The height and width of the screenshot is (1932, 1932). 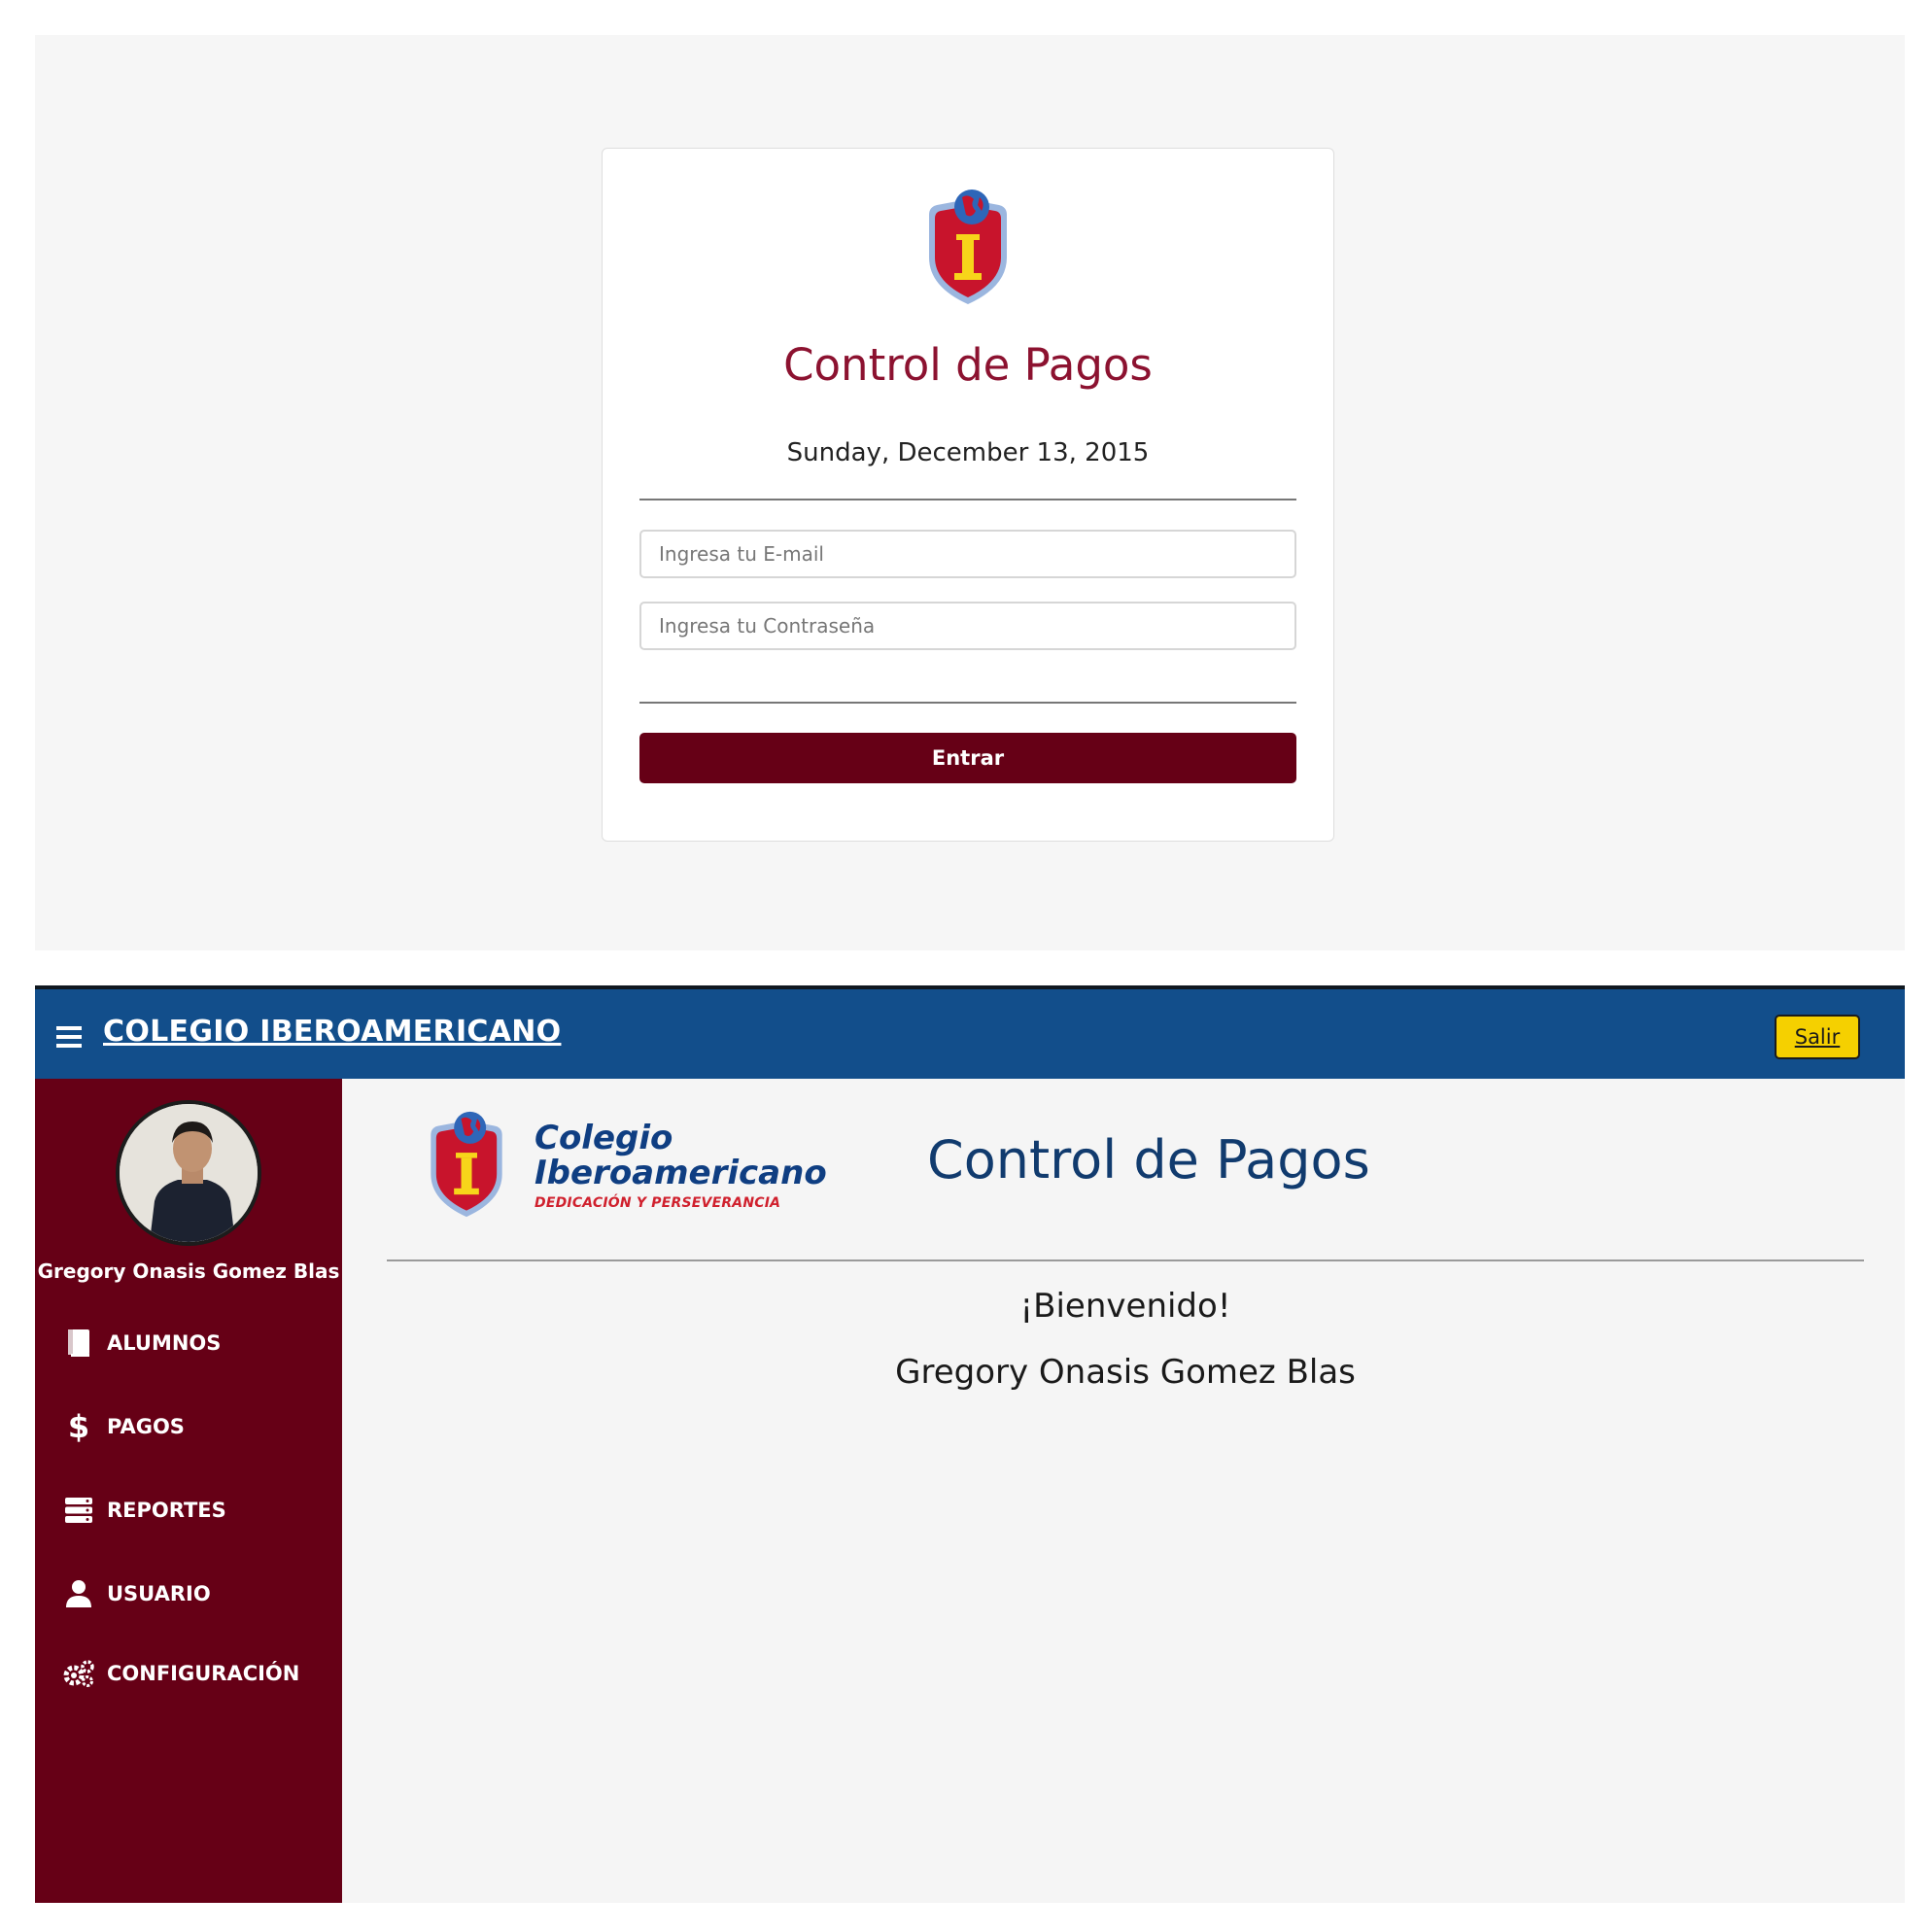 I want to click on dollar-icon: $, so click(x=78, y=1426).